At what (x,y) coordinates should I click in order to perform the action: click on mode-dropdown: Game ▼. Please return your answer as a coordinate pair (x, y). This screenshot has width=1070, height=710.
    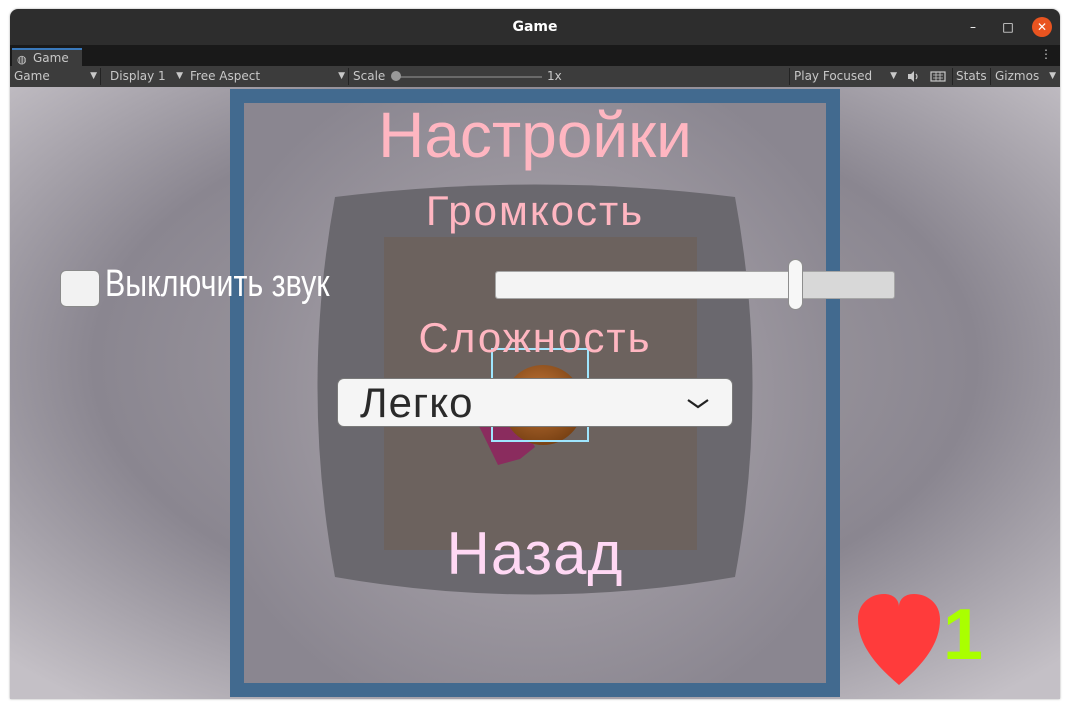
    Looking at the image, I should click on (55, 76).